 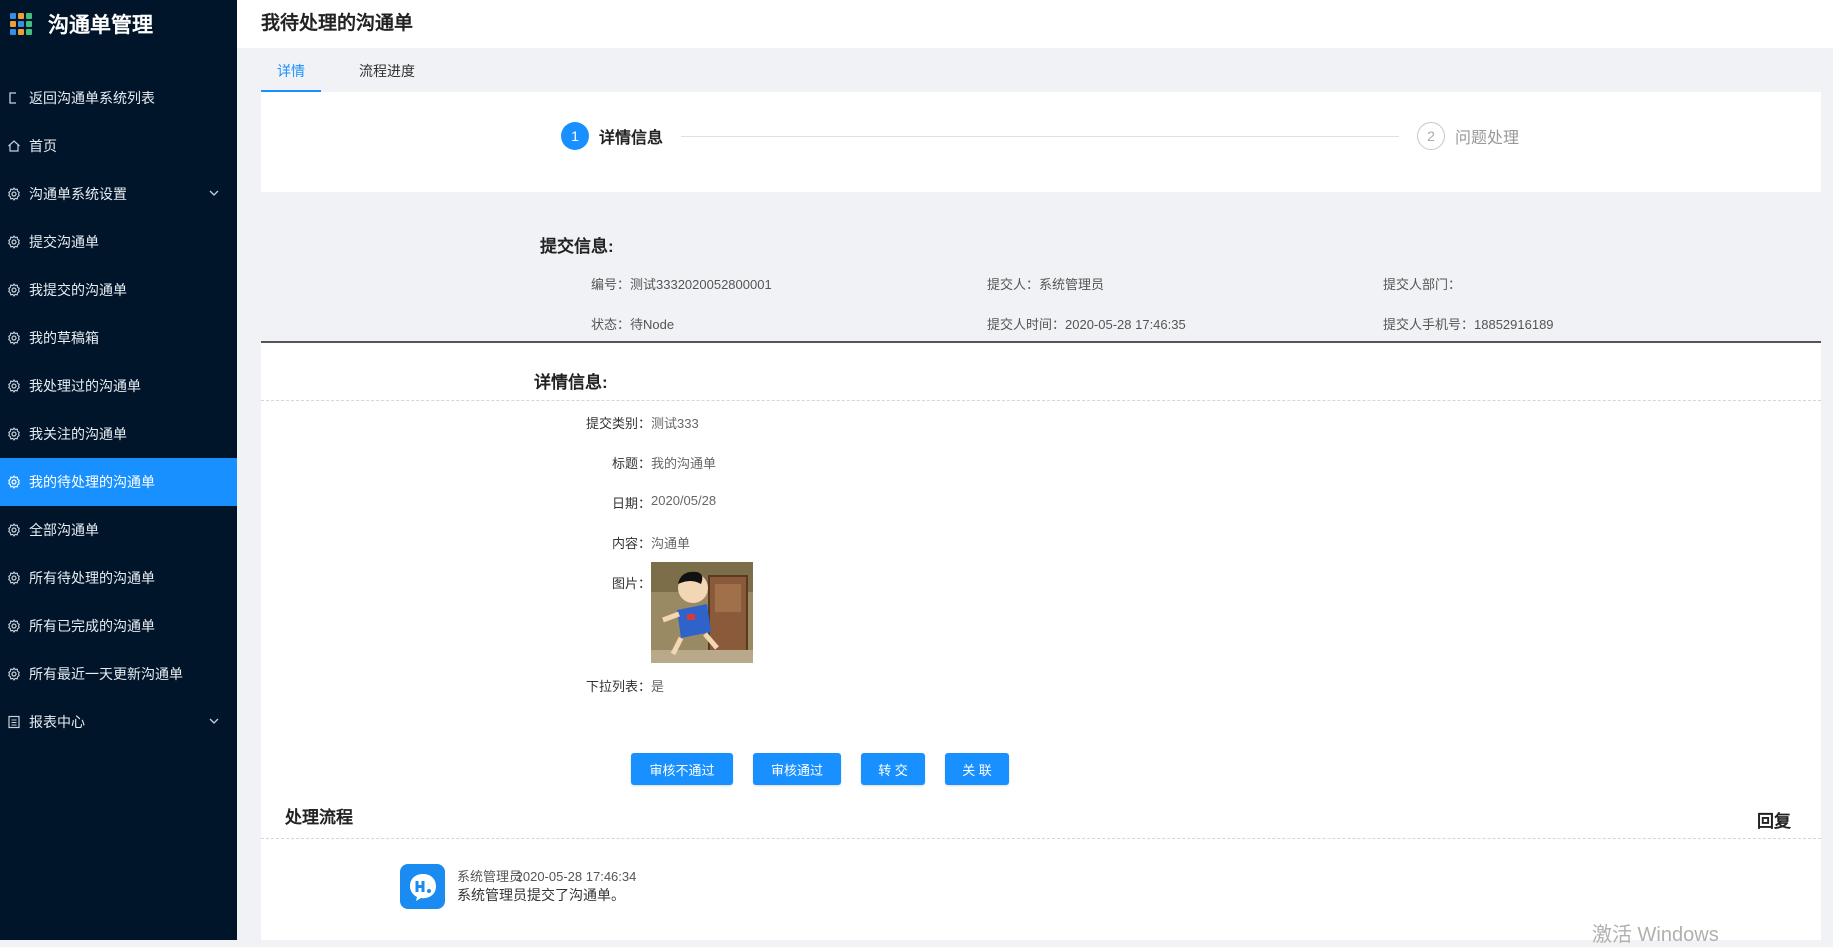 I want to click on flow-entry-time: 2020-05-28 17:46:34, so click(x=576, y=876).